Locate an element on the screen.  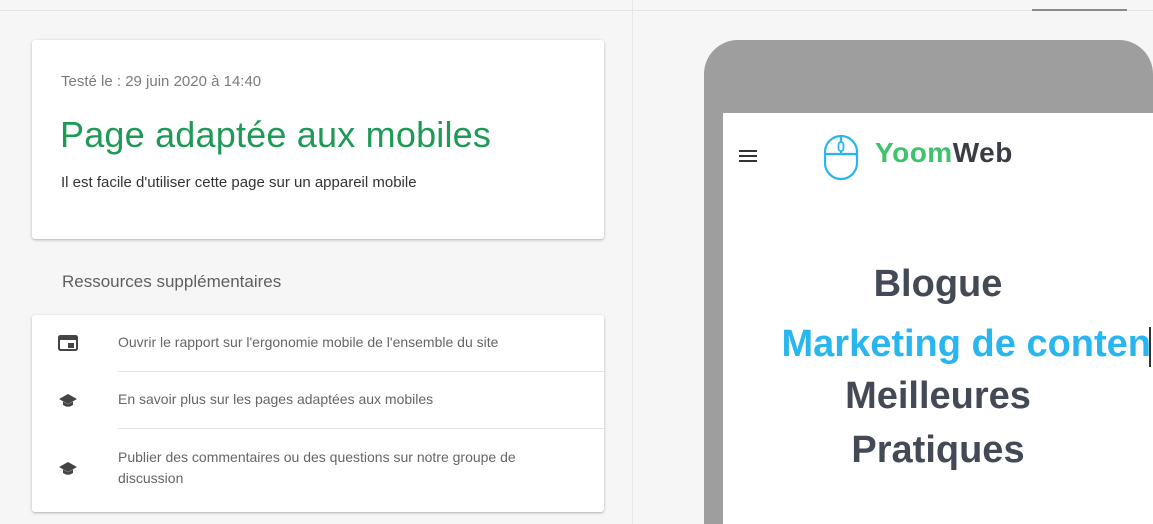
test-date: Testé le : 29 juin 2020 à 14:40 is located at coordinates (161, 81).